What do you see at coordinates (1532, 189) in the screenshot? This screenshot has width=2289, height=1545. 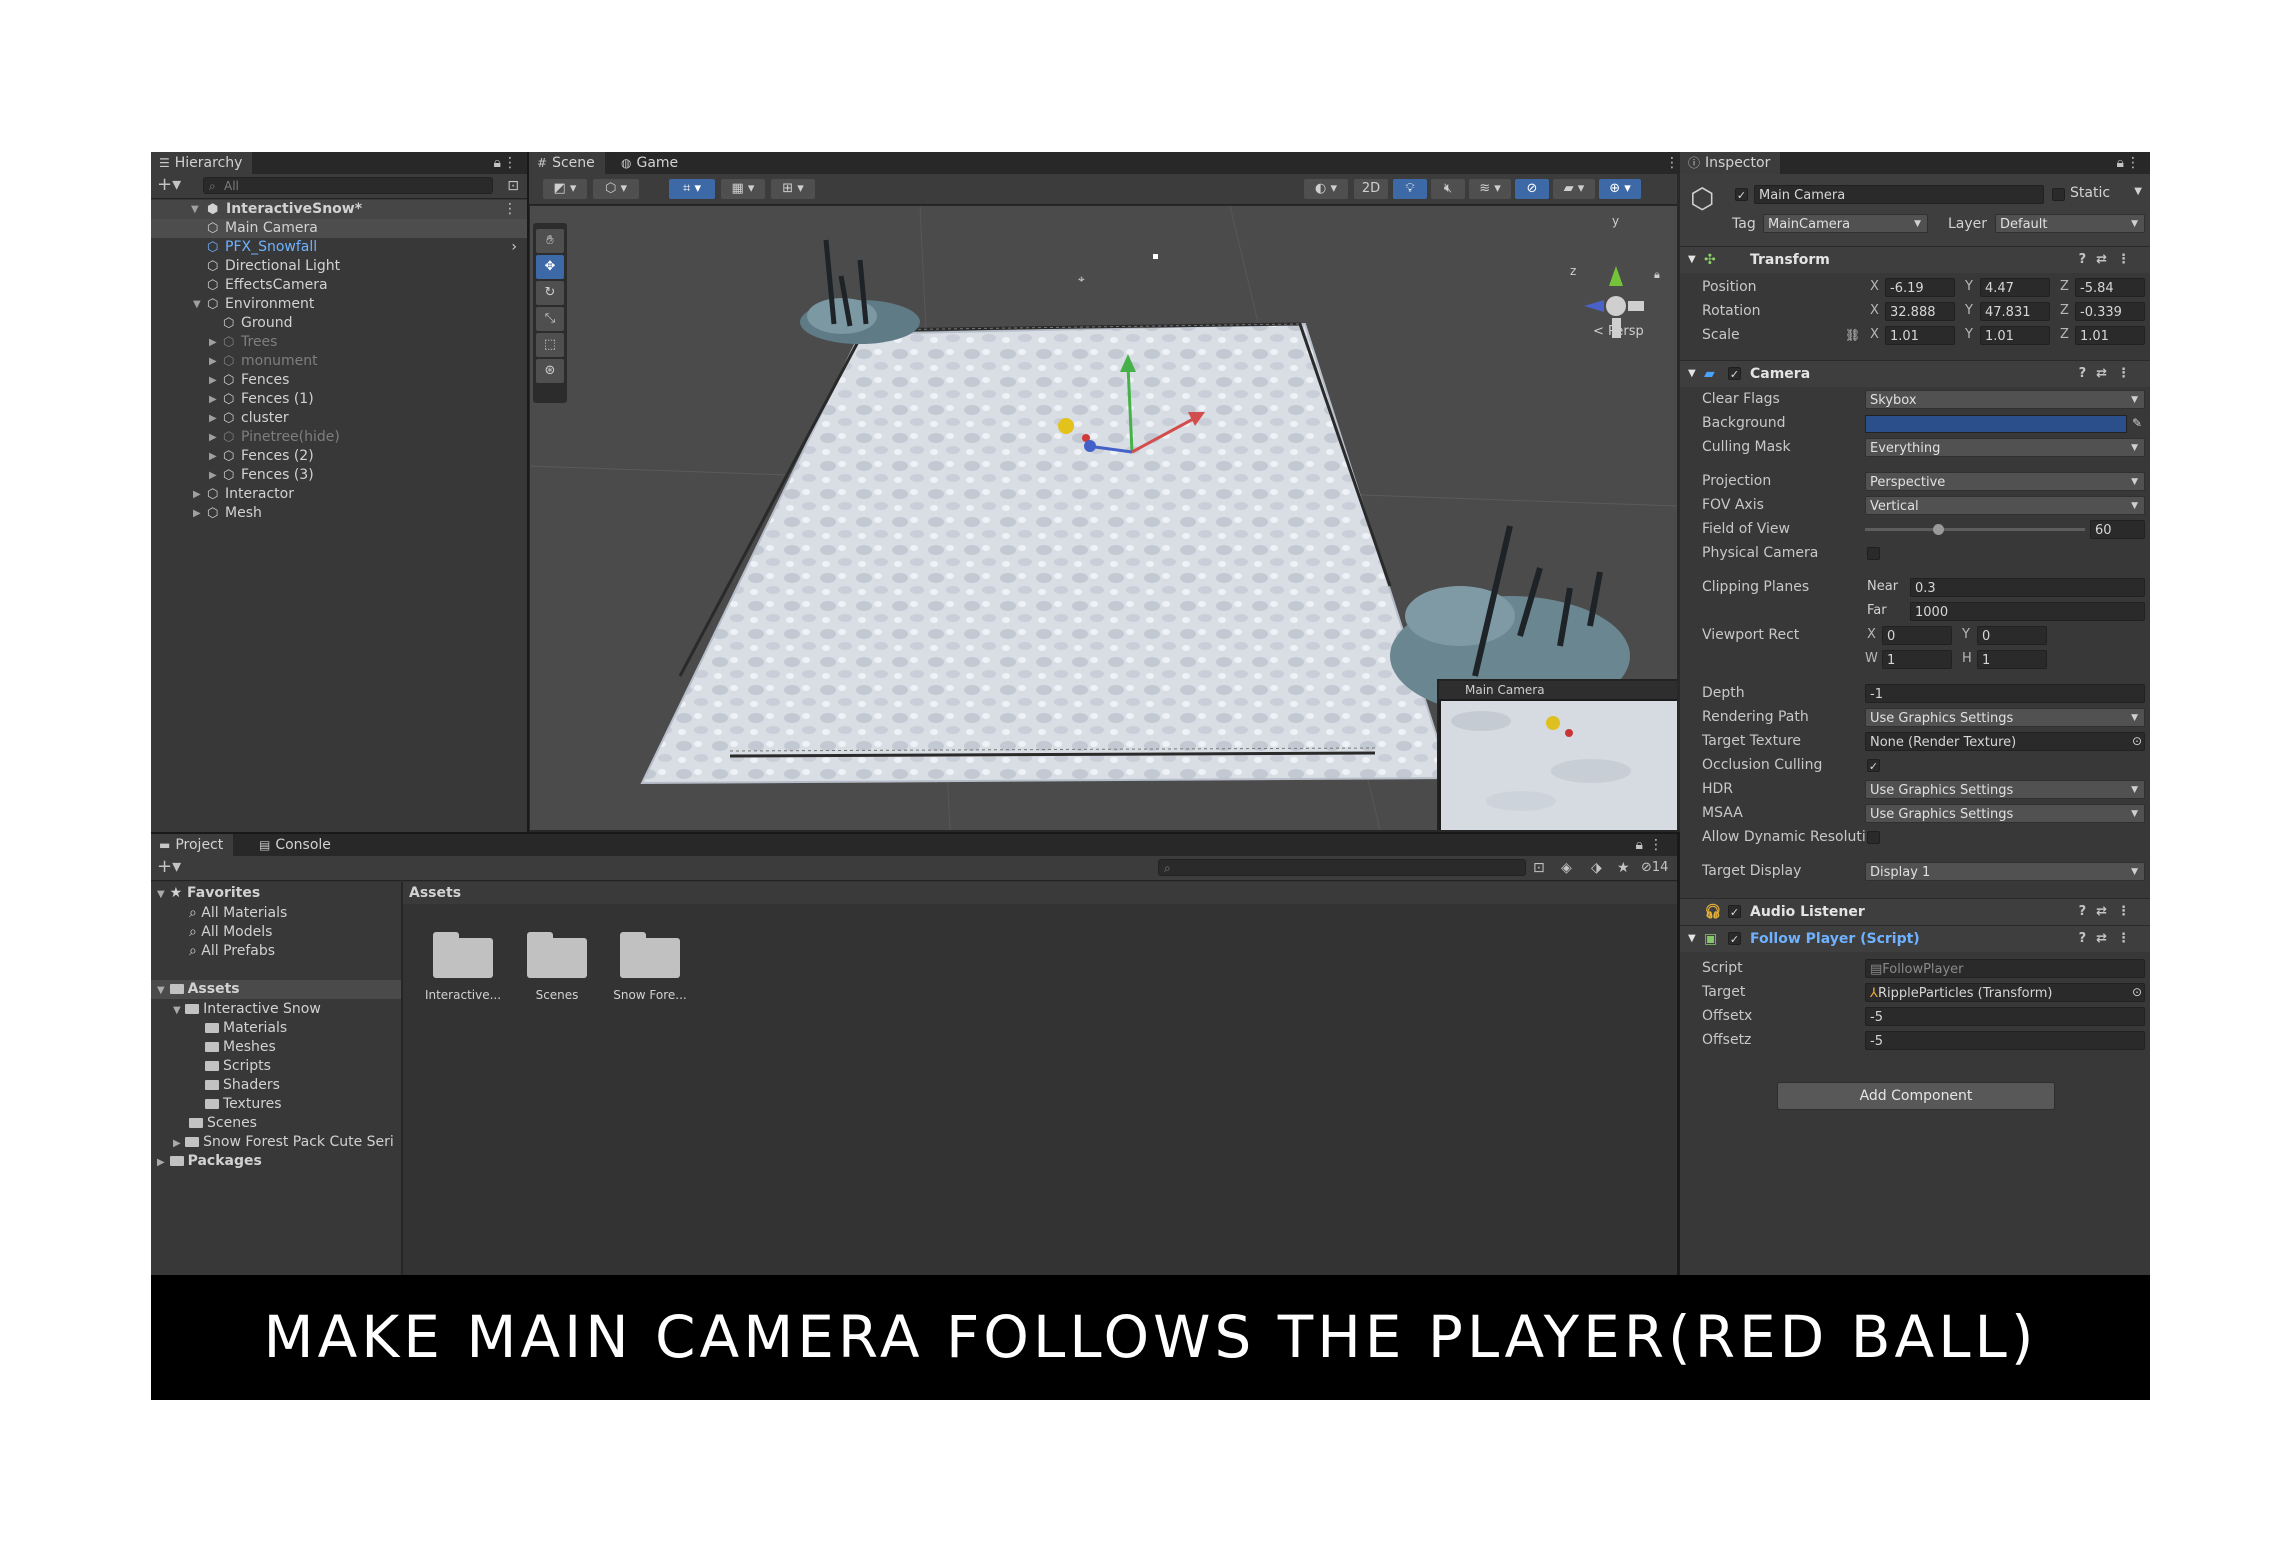 I see `visibility-toggle-button: ⊘` at bounding box center [1532, 189].